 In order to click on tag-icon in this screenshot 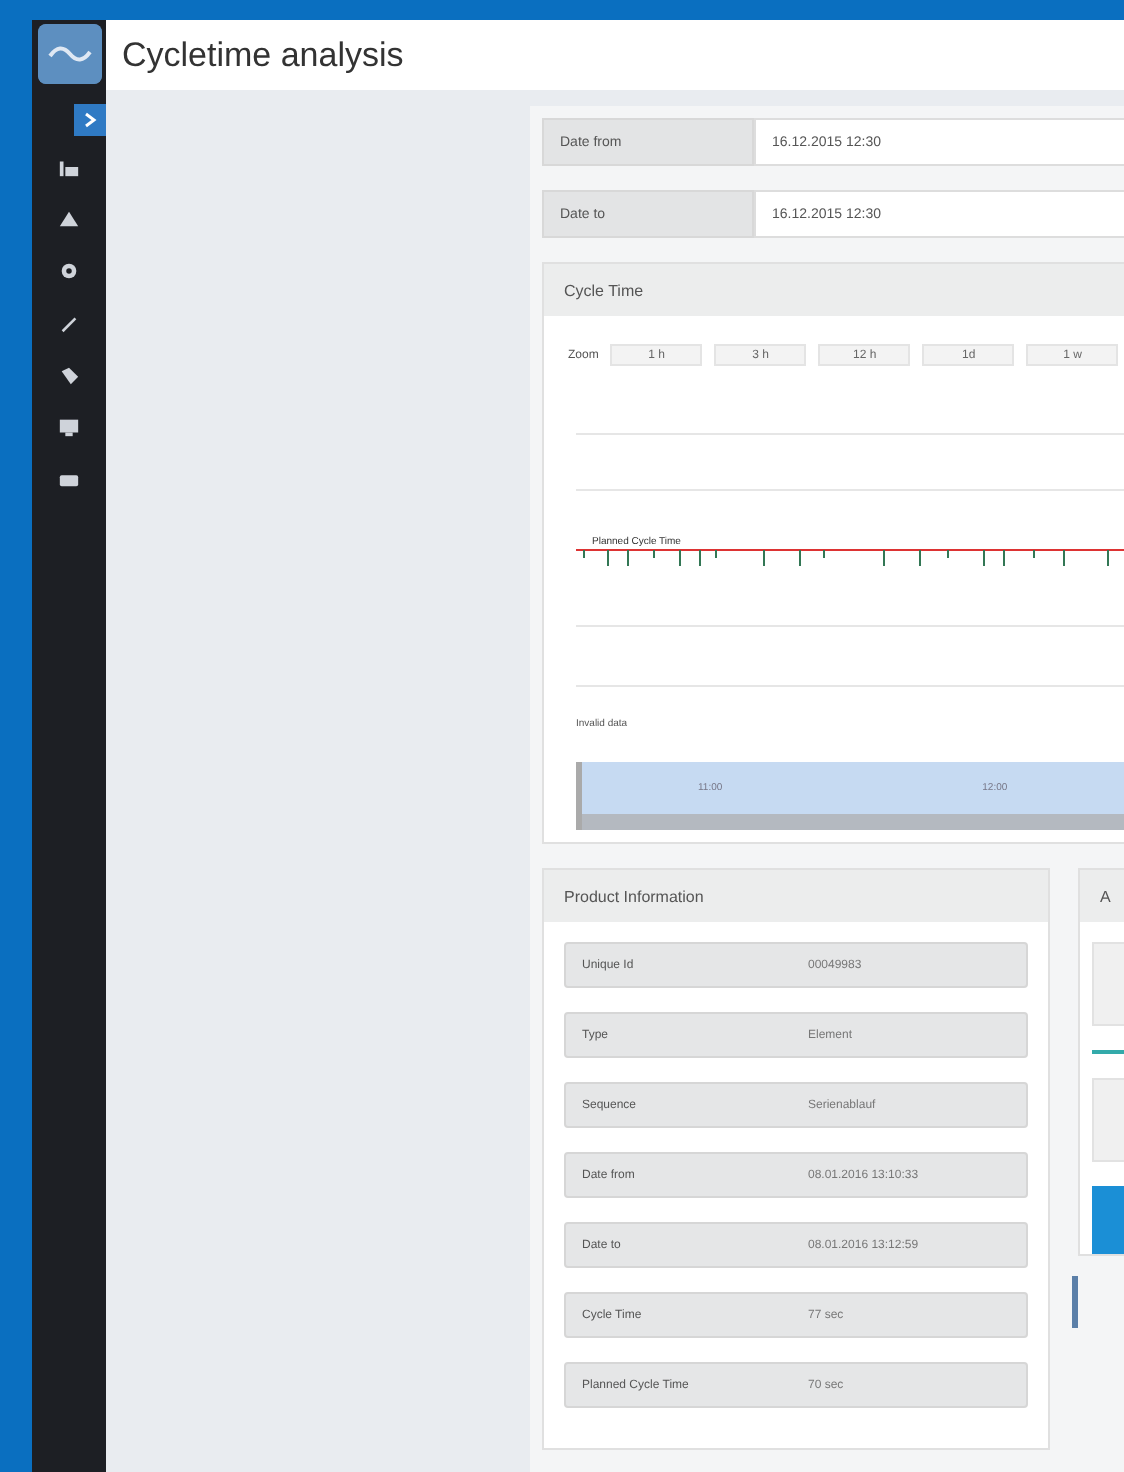, I will do `click(69, 375)`.